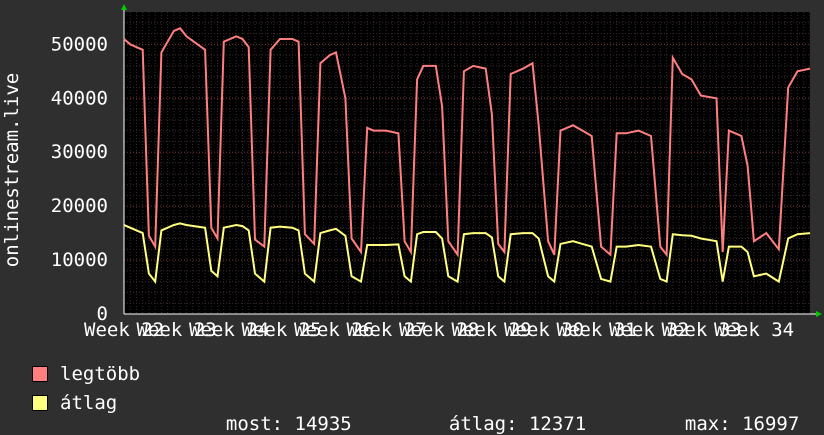 Image resolution: width=824 pixels, height=435 pixels. I want to click on y-tick-label: 10000, so click(79, 260).